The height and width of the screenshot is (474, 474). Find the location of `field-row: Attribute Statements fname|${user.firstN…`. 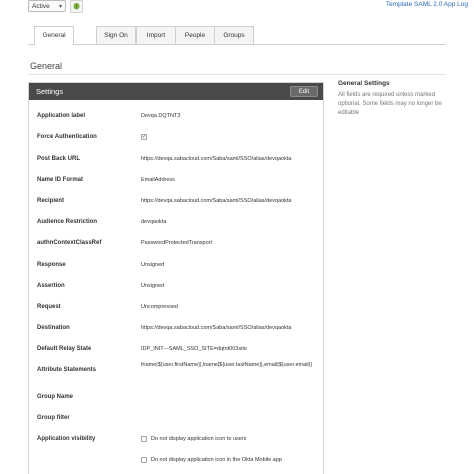

field-row: Attribute Statements fname|${user.firstN… is located at coordinates (176, 369).